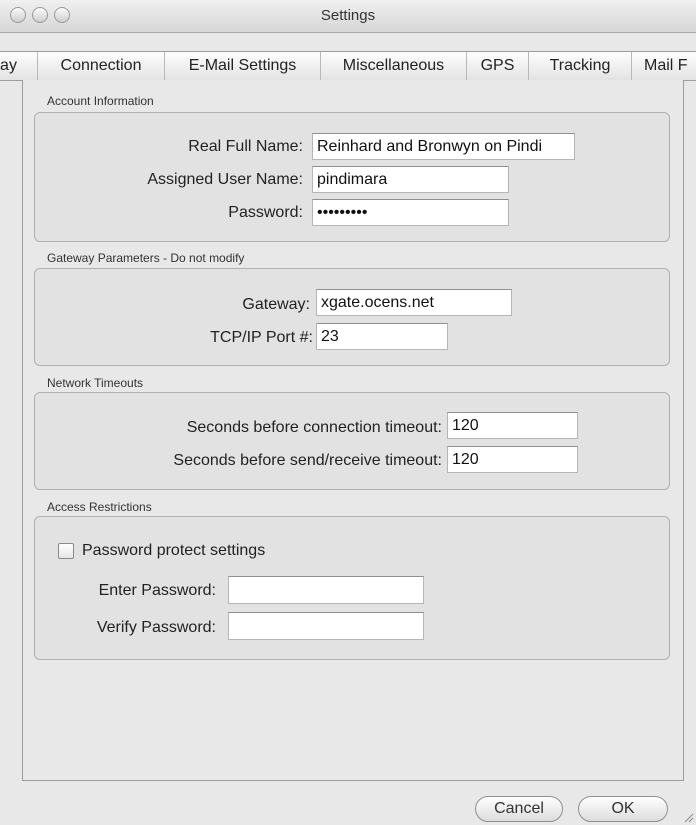 The width and height of the screenshot is (696, 825). Describe the element at coordinates (443, 146) in the screenshot. I see `real-name-field: Reinhard and Bronwyn on Pindi` at that location.